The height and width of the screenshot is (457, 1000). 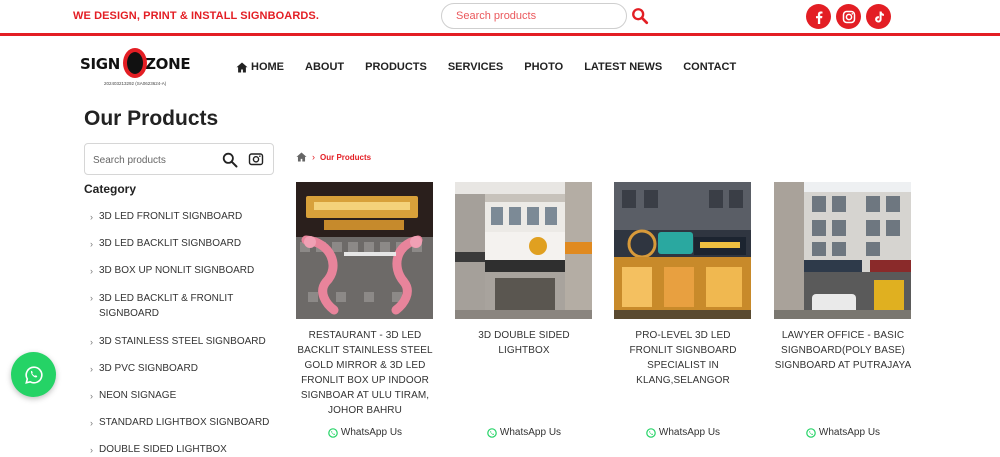 I want to click on tagline: WE DESIGN, PRINT & INSTALL SIGNBOARDS., so click(x=196, y=16).